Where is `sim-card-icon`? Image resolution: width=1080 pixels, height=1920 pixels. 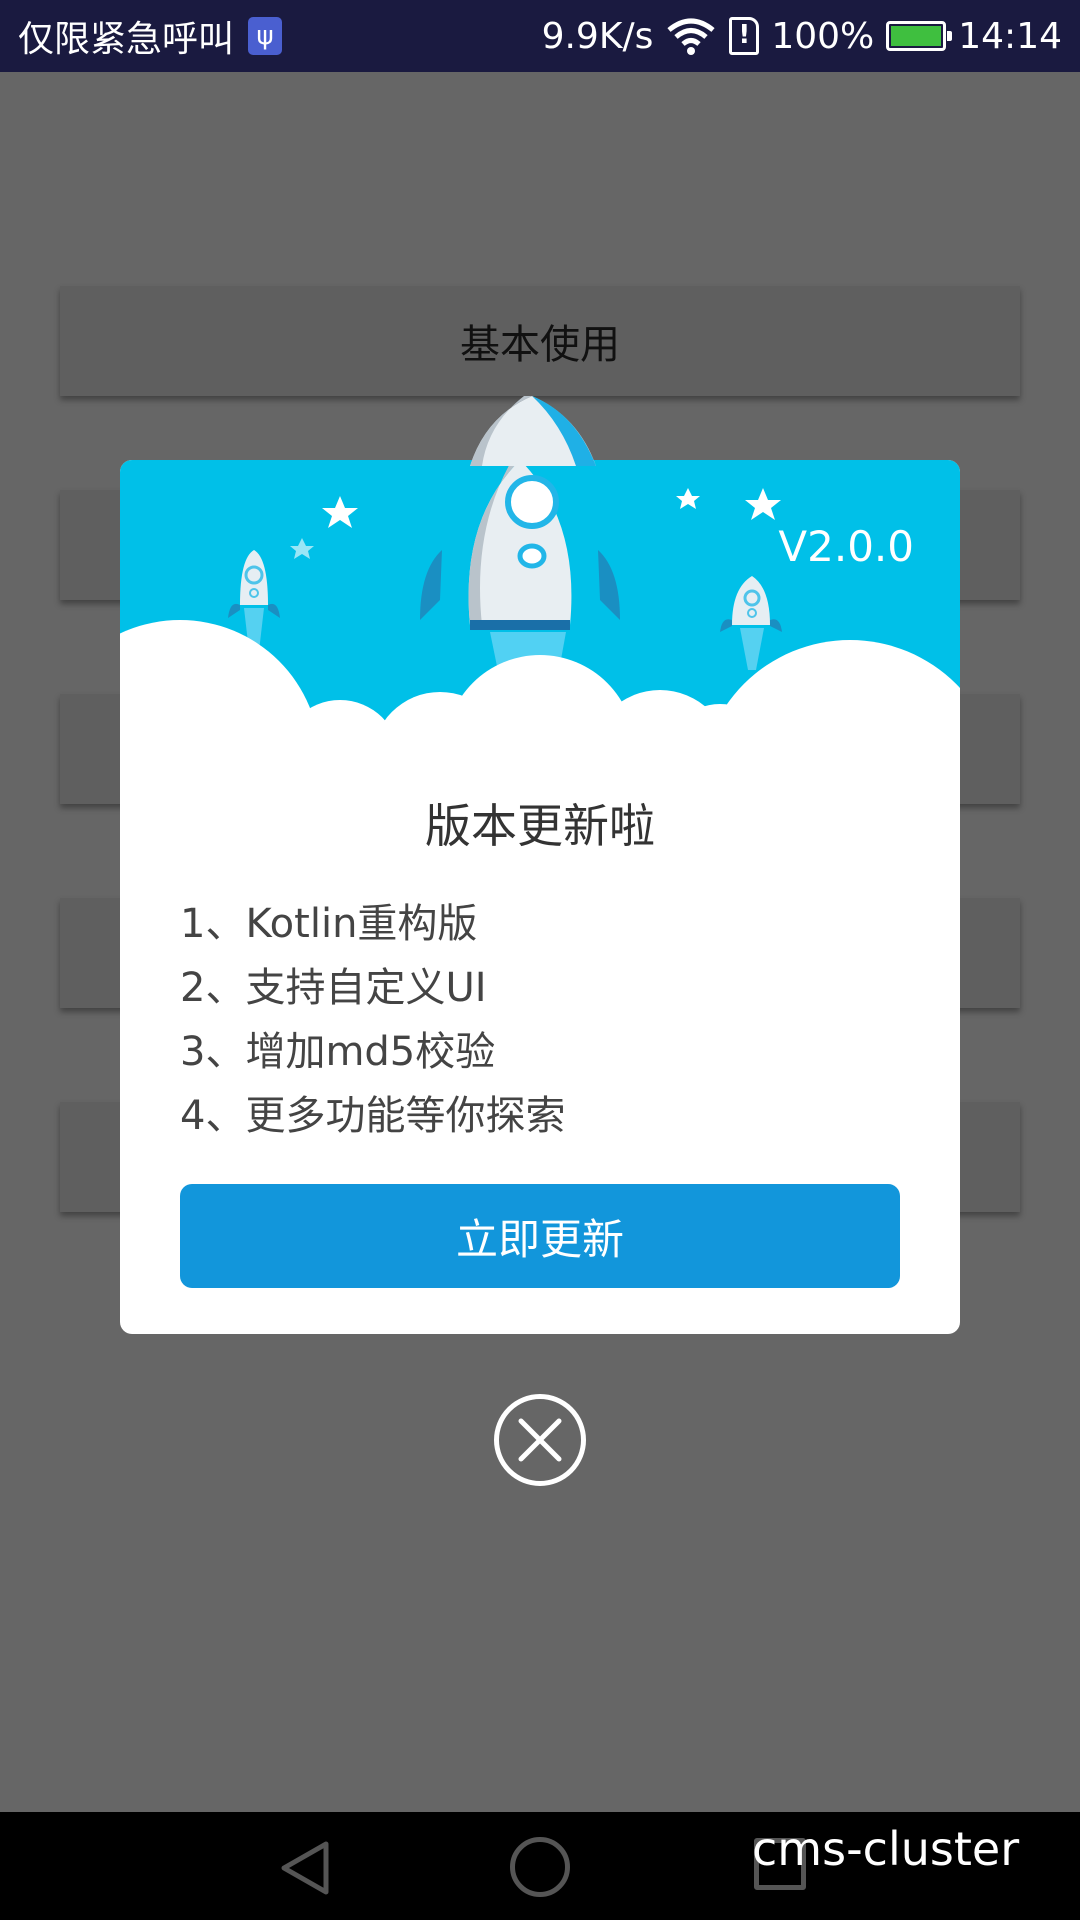
sim-card-icon is located at coordinates (744, 36).